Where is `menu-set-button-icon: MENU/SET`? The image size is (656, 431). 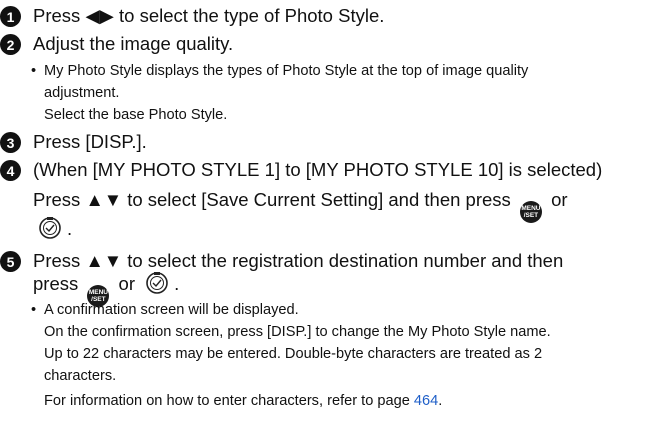
menu-set-button-icon: MENU/SET is located at coordinates (530, 212).